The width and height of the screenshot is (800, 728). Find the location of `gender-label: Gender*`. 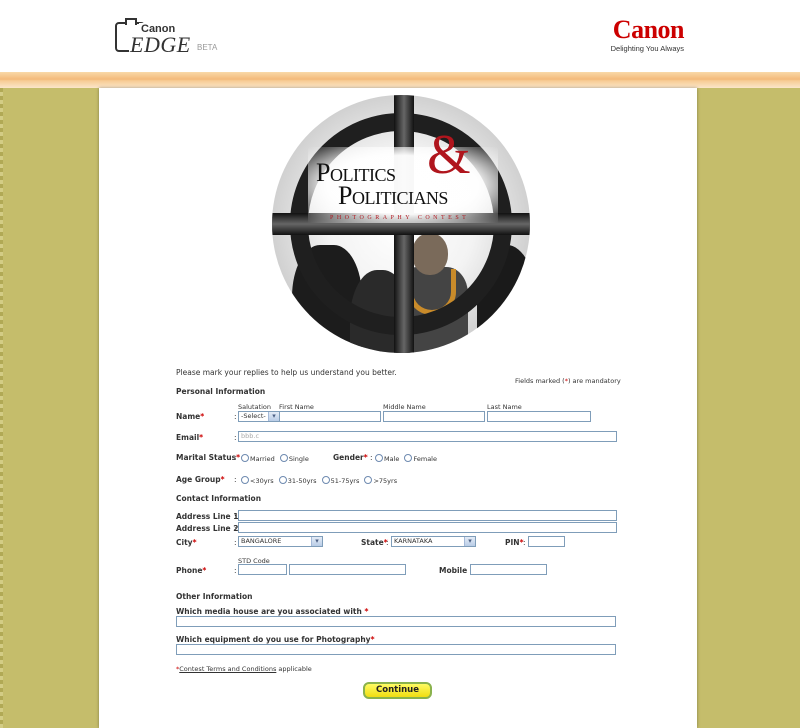

gender-label: Gender* is located at coordinates (350, 457).